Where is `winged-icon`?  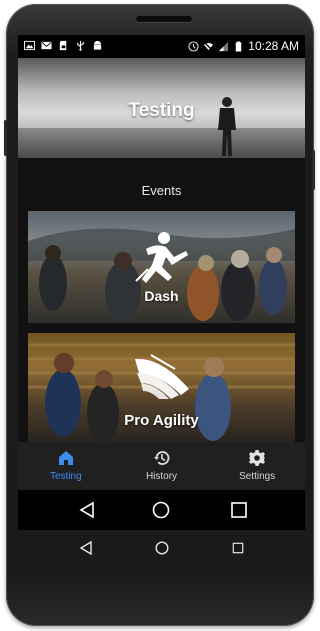
winged-icon is located at coordinates (161, 376).